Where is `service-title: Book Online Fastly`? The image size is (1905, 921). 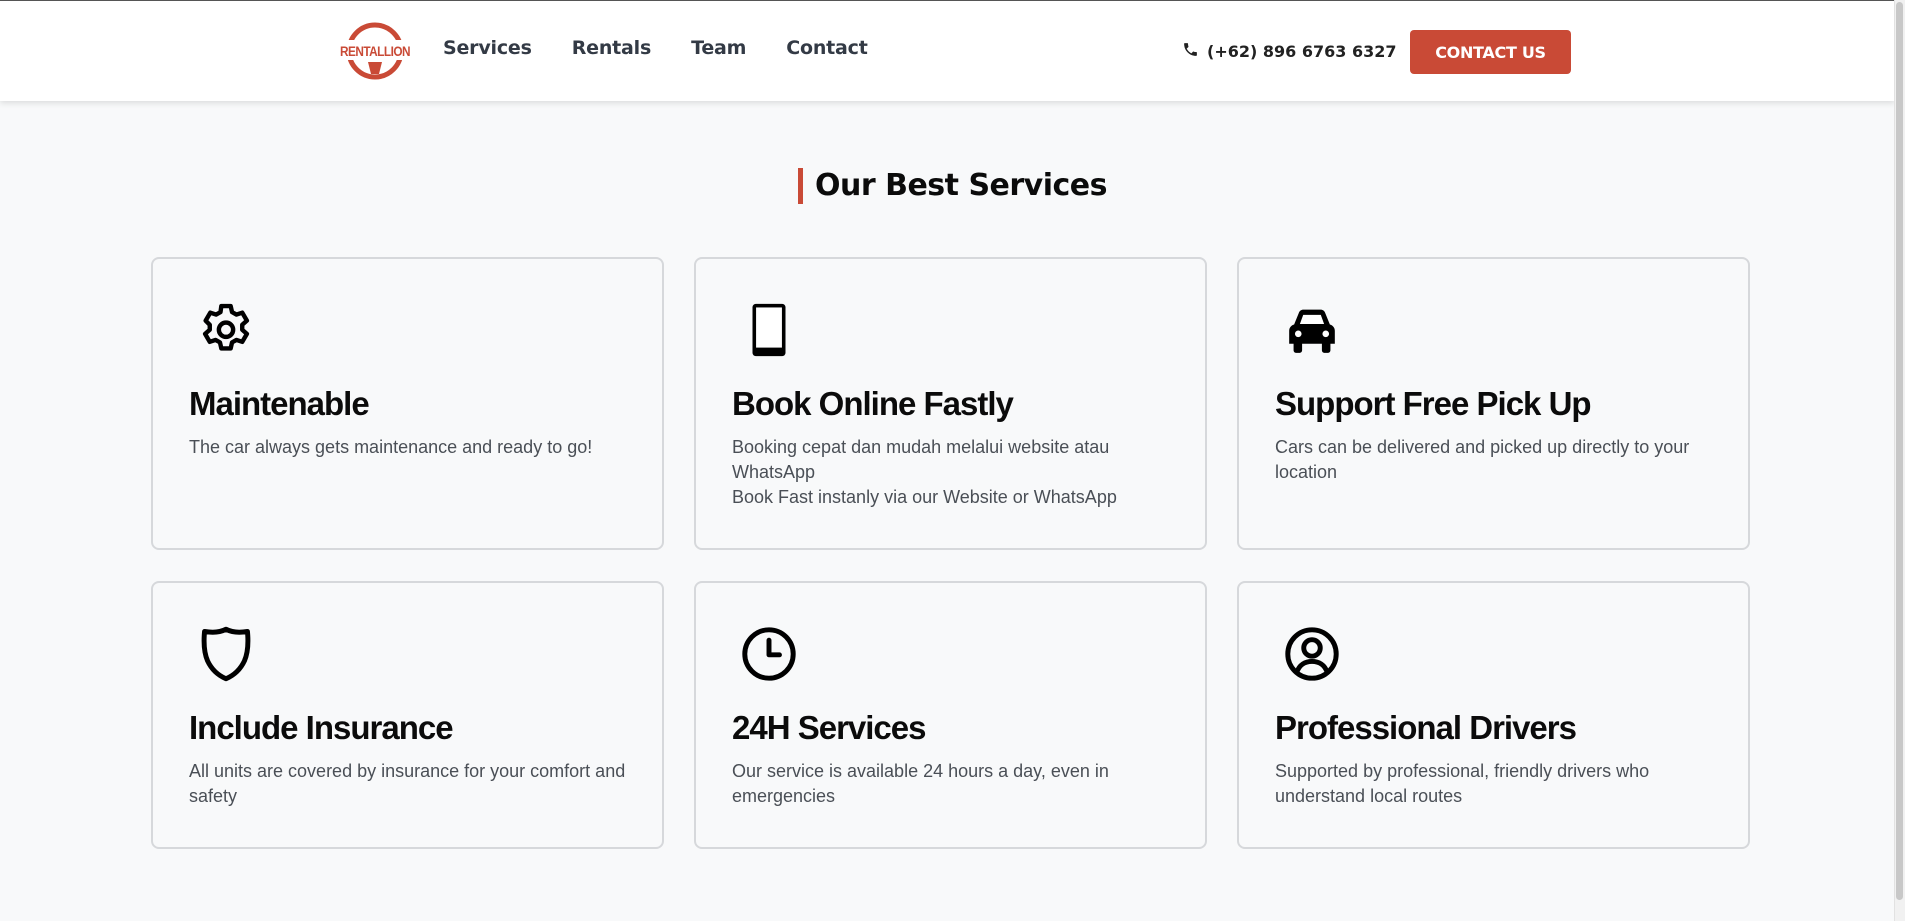
service-title: Book Online Fastly is located at coordinates (873, 403).